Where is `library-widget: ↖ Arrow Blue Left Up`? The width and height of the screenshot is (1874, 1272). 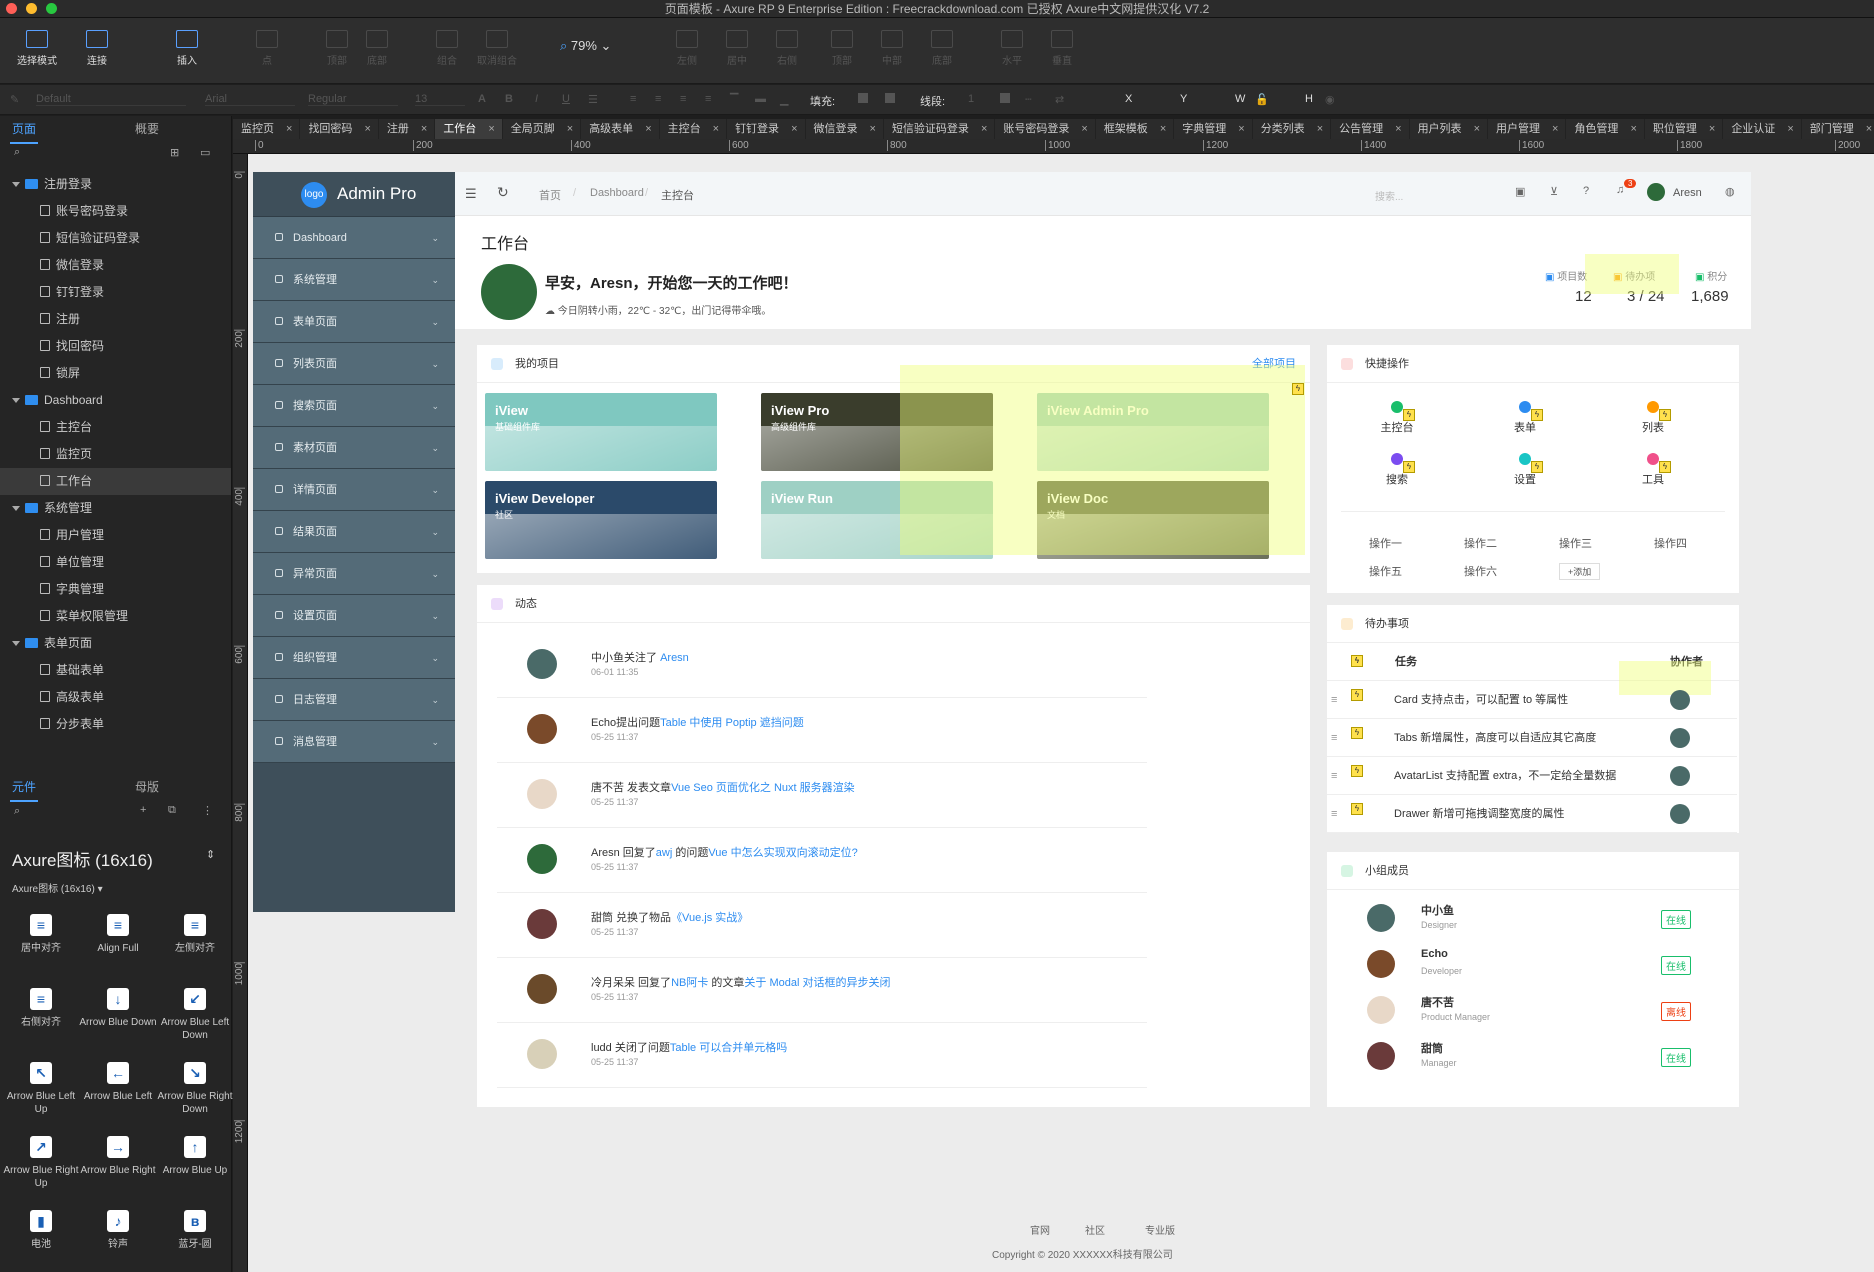 library-widget: ↖ Arrow Blue Left Up is located at coordinates (41, 1089).